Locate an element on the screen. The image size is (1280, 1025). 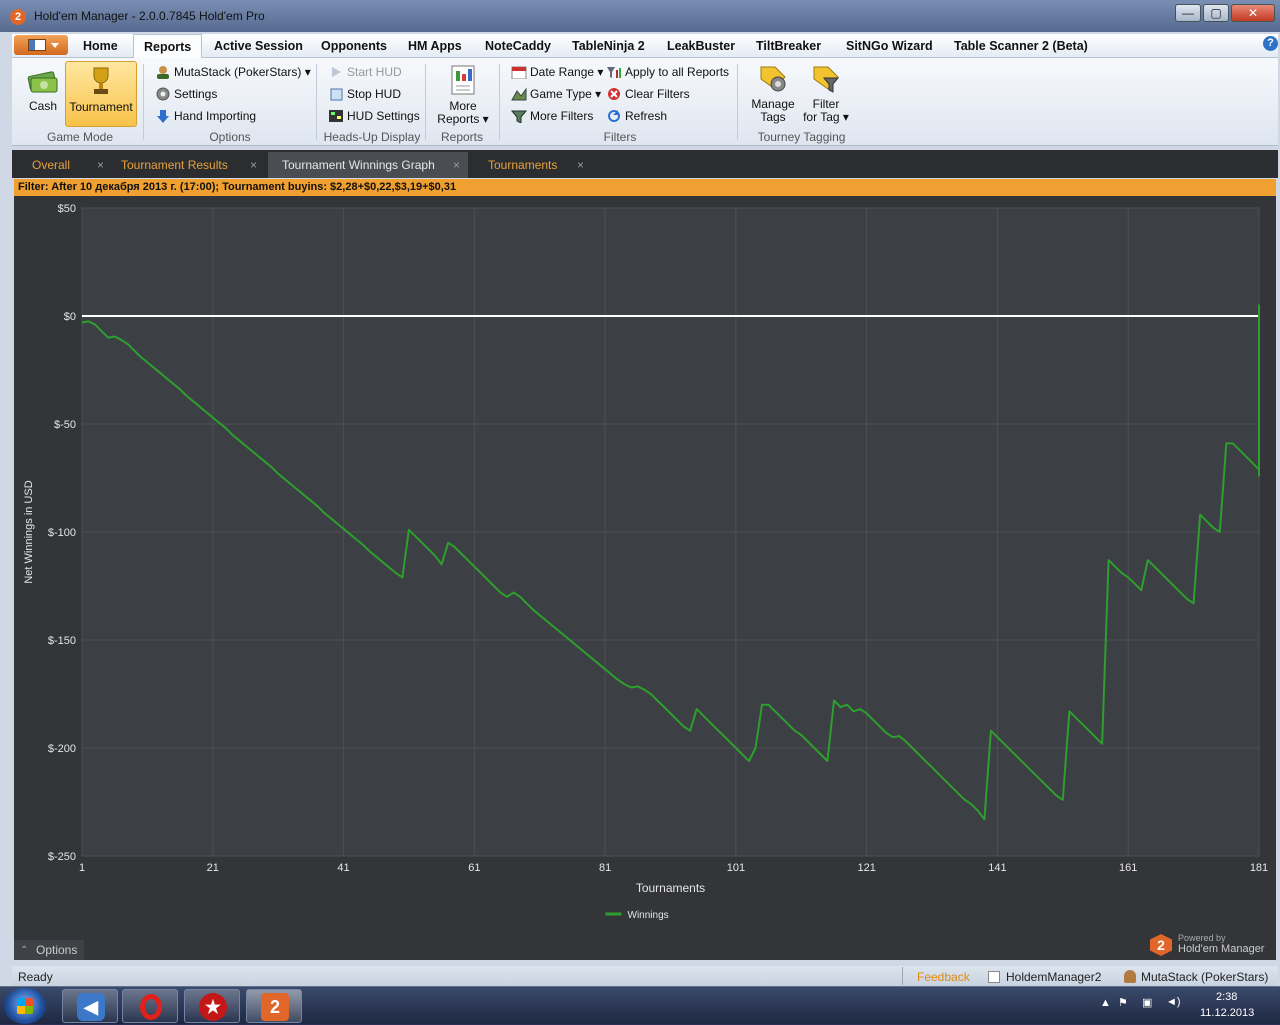
stop-hud-label: Stop HUD is located at coordinates (374, 94).